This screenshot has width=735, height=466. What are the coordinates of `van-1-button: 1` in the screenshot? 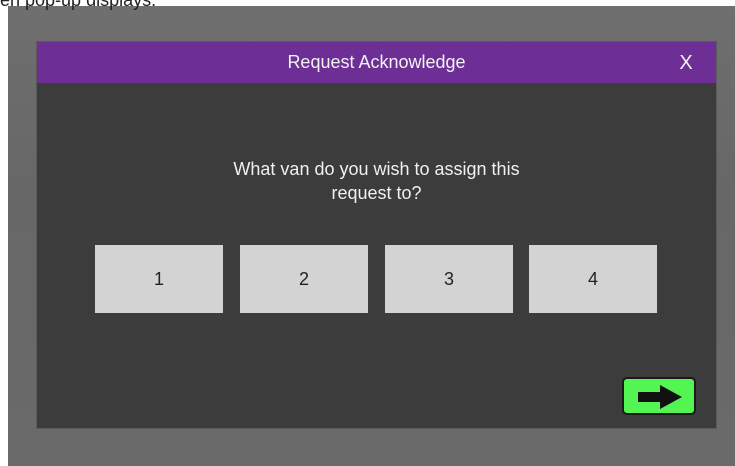 It's located at (159, 279).